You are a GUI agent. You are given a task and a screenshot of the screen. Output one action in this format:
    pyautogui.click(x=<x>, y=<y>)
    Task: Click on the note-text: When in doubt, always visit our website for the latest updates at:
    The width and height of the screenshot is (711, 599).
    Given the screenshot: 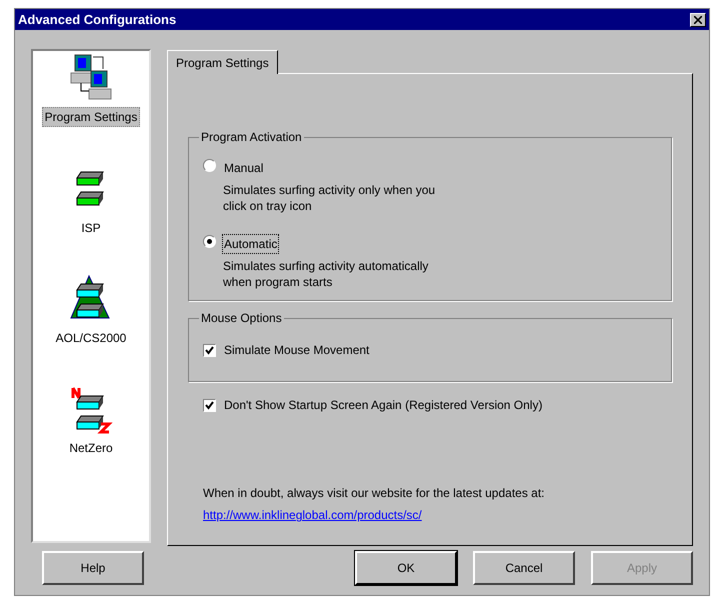 What is the action you would take?
    pyautogui.click(x=374, y=493)
    